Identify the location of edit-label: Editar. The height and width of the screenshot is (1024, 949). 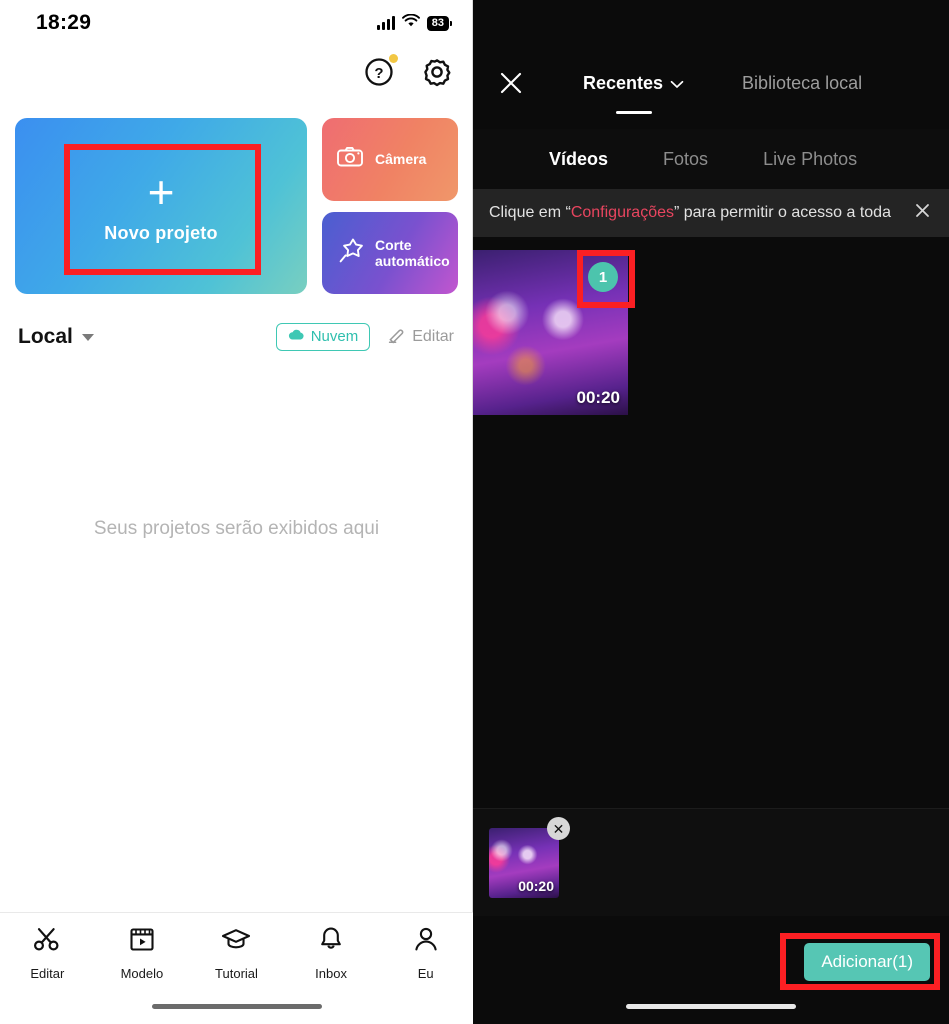
(433, 336).